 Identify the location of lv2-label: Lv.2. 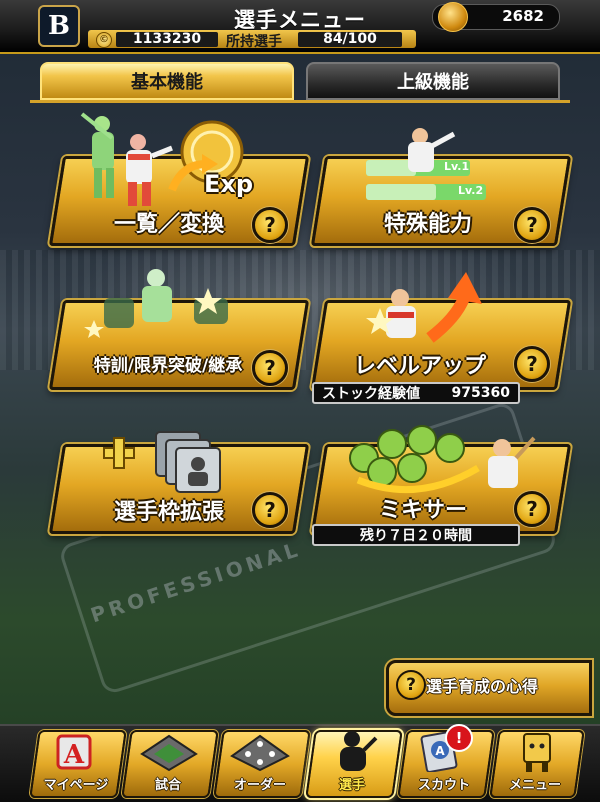
(471, 190).